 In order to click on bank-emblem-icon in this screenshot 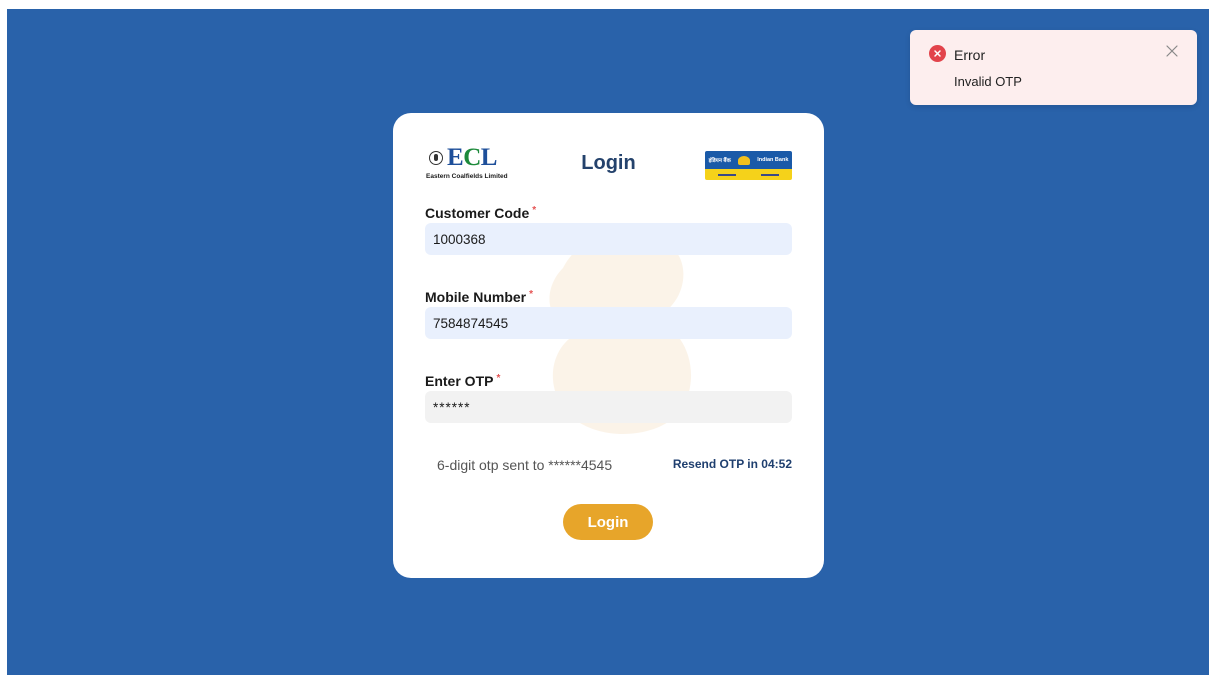, I will do `click(744, 160)`.